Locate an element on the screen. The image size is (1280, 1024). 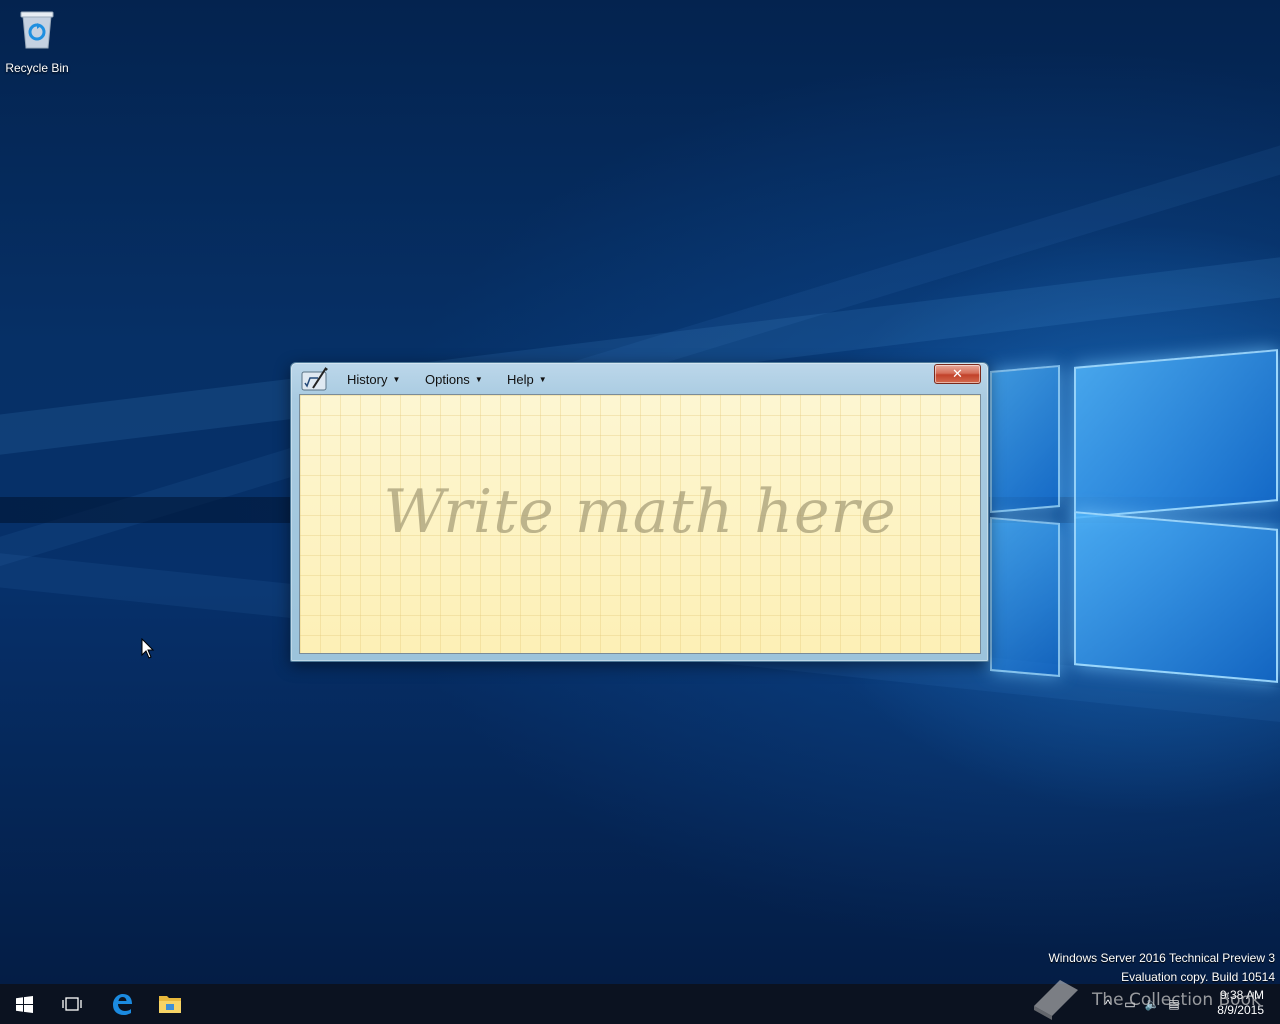
edge-browser-icon is located at coordinates (122, 1004).